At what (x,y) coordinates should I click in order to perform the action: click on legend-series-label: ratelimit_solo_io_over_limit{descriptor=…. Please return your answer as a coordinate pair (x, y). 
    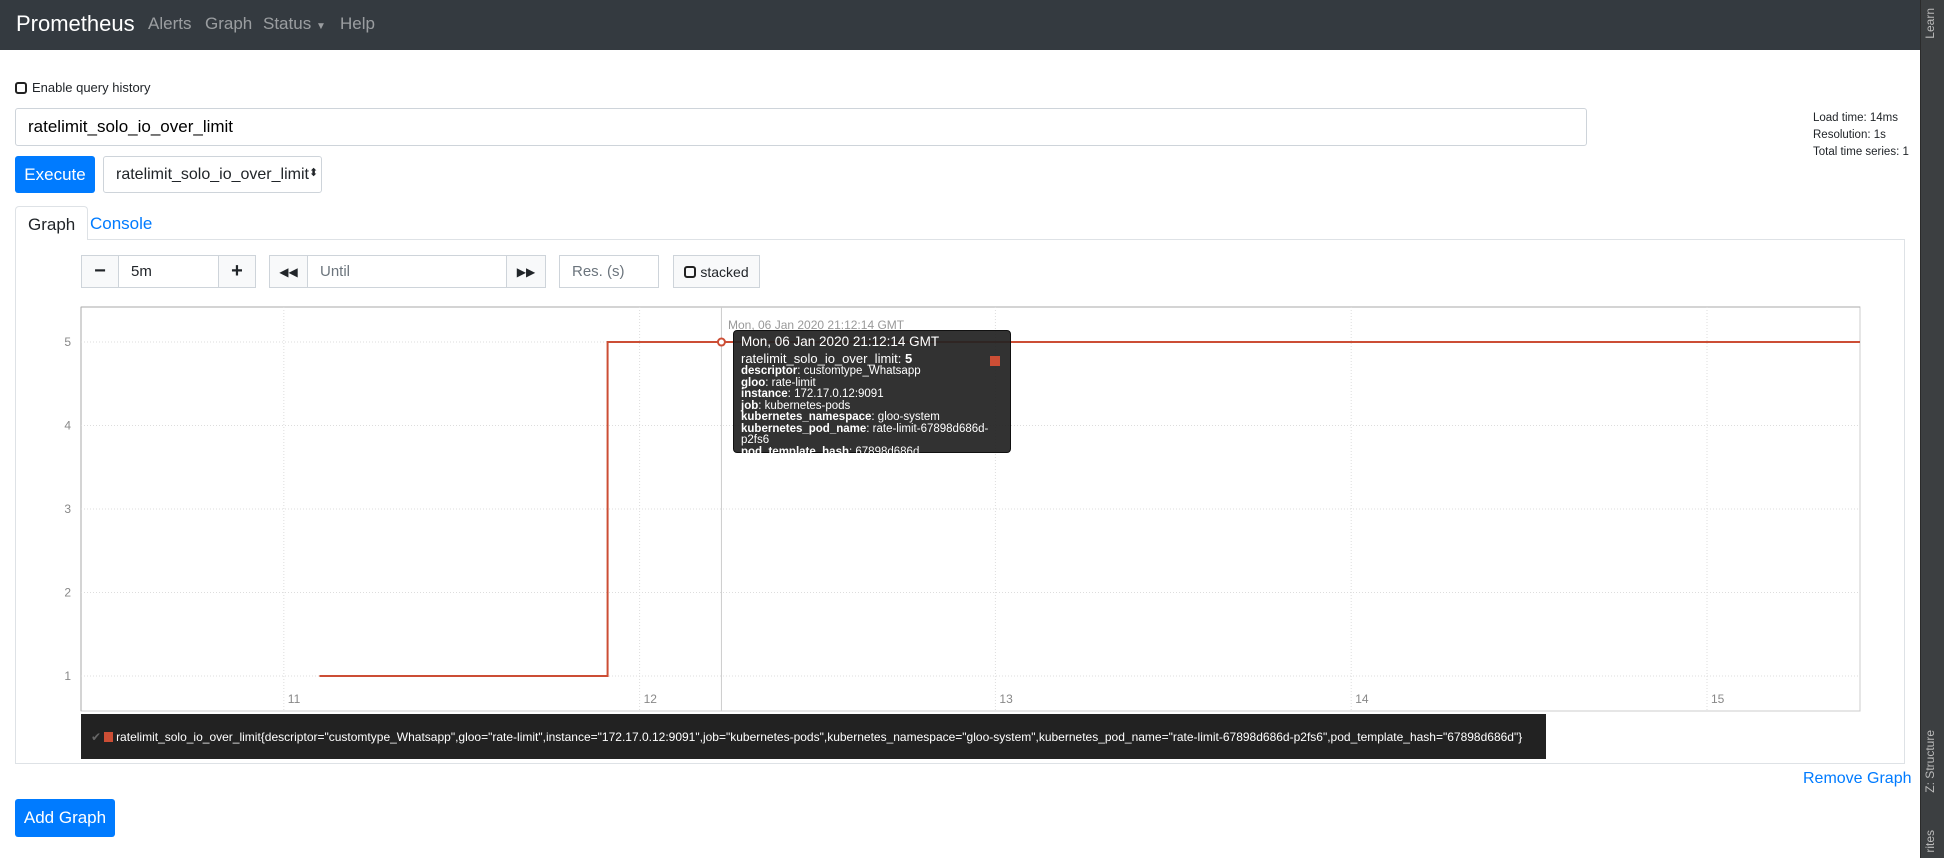
    Looking at the image, I should click on (819, 737).